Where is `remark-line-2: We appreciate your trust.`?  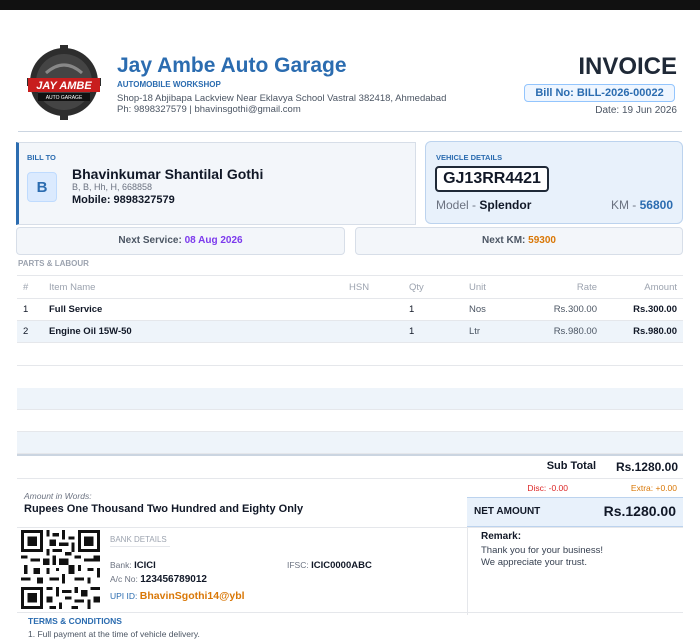 remark-line-2: We appreciate your trust. is located at coordinates (534, 562).